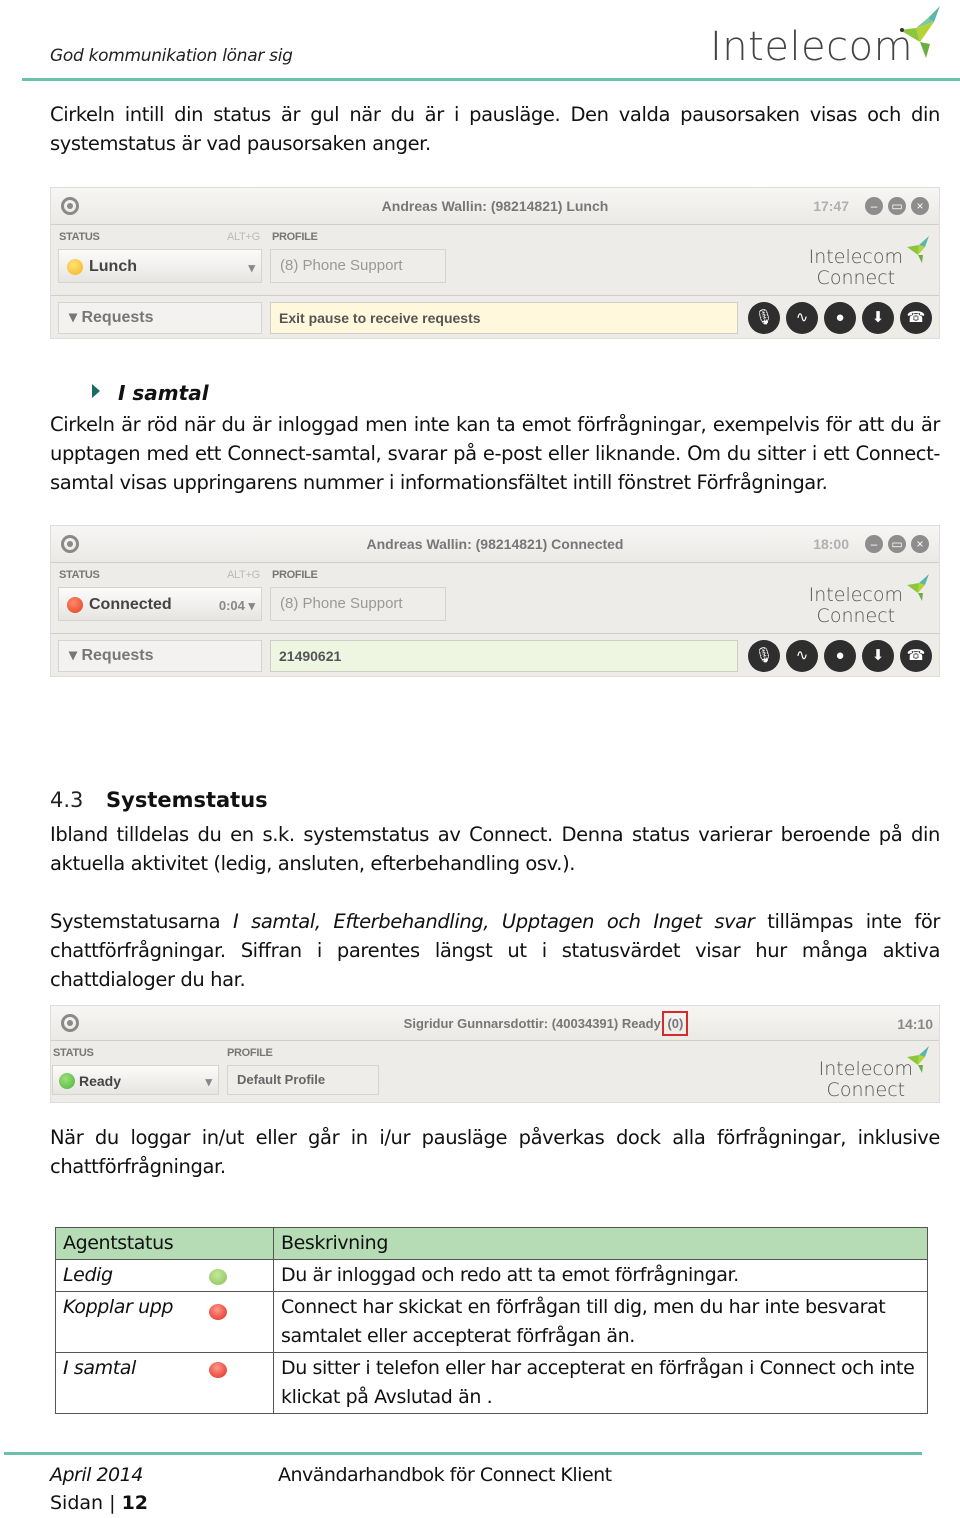 Image resolution: width=960 pixels, height=1518 pixels. What do you see at coordinates (164, 1275) in the screenshot?
I see `status-cell: Ledig` at bounding box center [164, 1275].